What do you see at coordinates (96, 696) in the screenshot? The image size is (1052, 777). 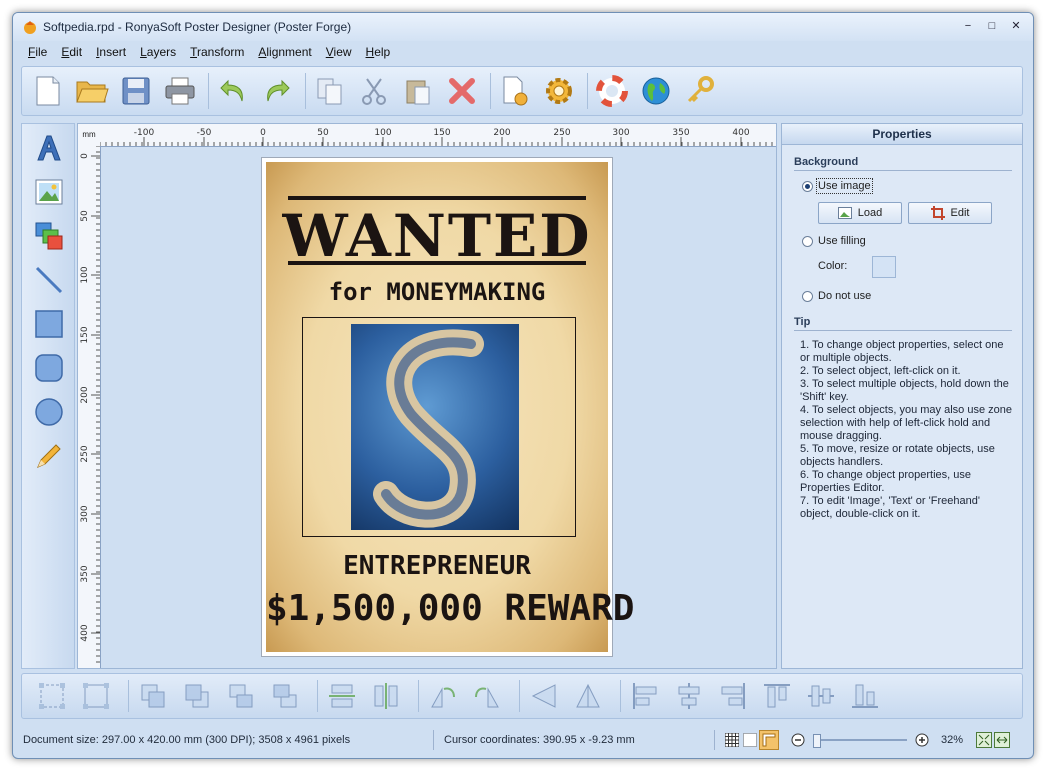 I see `ungroup-button` at bounding box center [96, 696].